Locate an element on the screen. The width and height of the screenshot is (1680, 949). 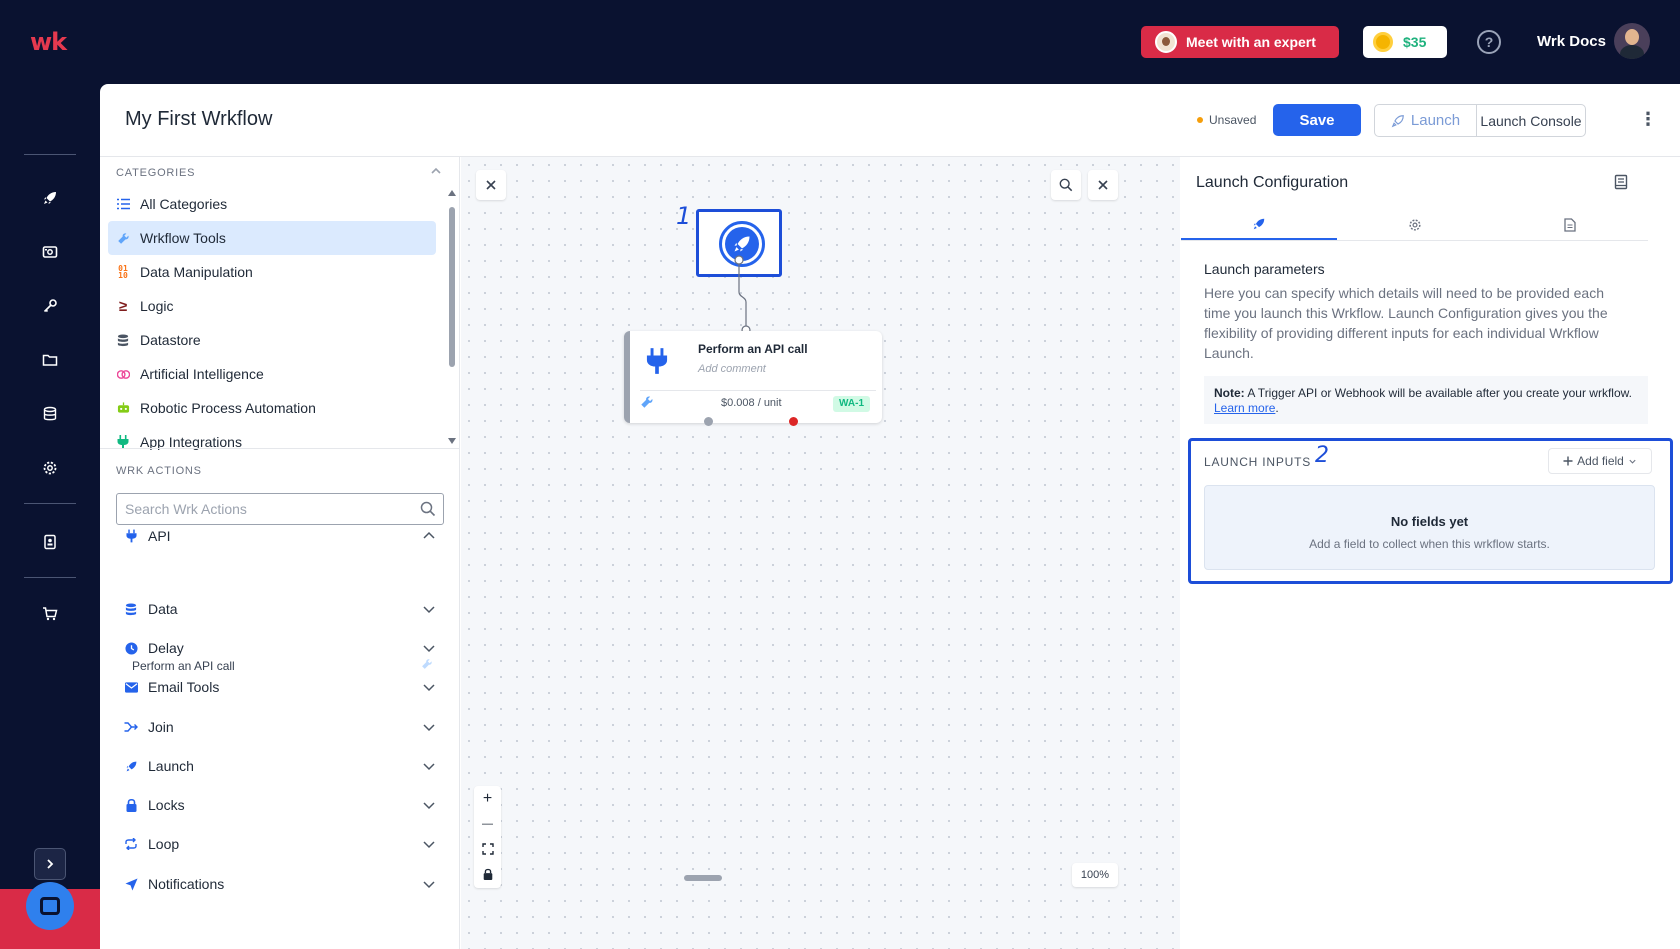
gear-icon is located at coordinates (50, 468).